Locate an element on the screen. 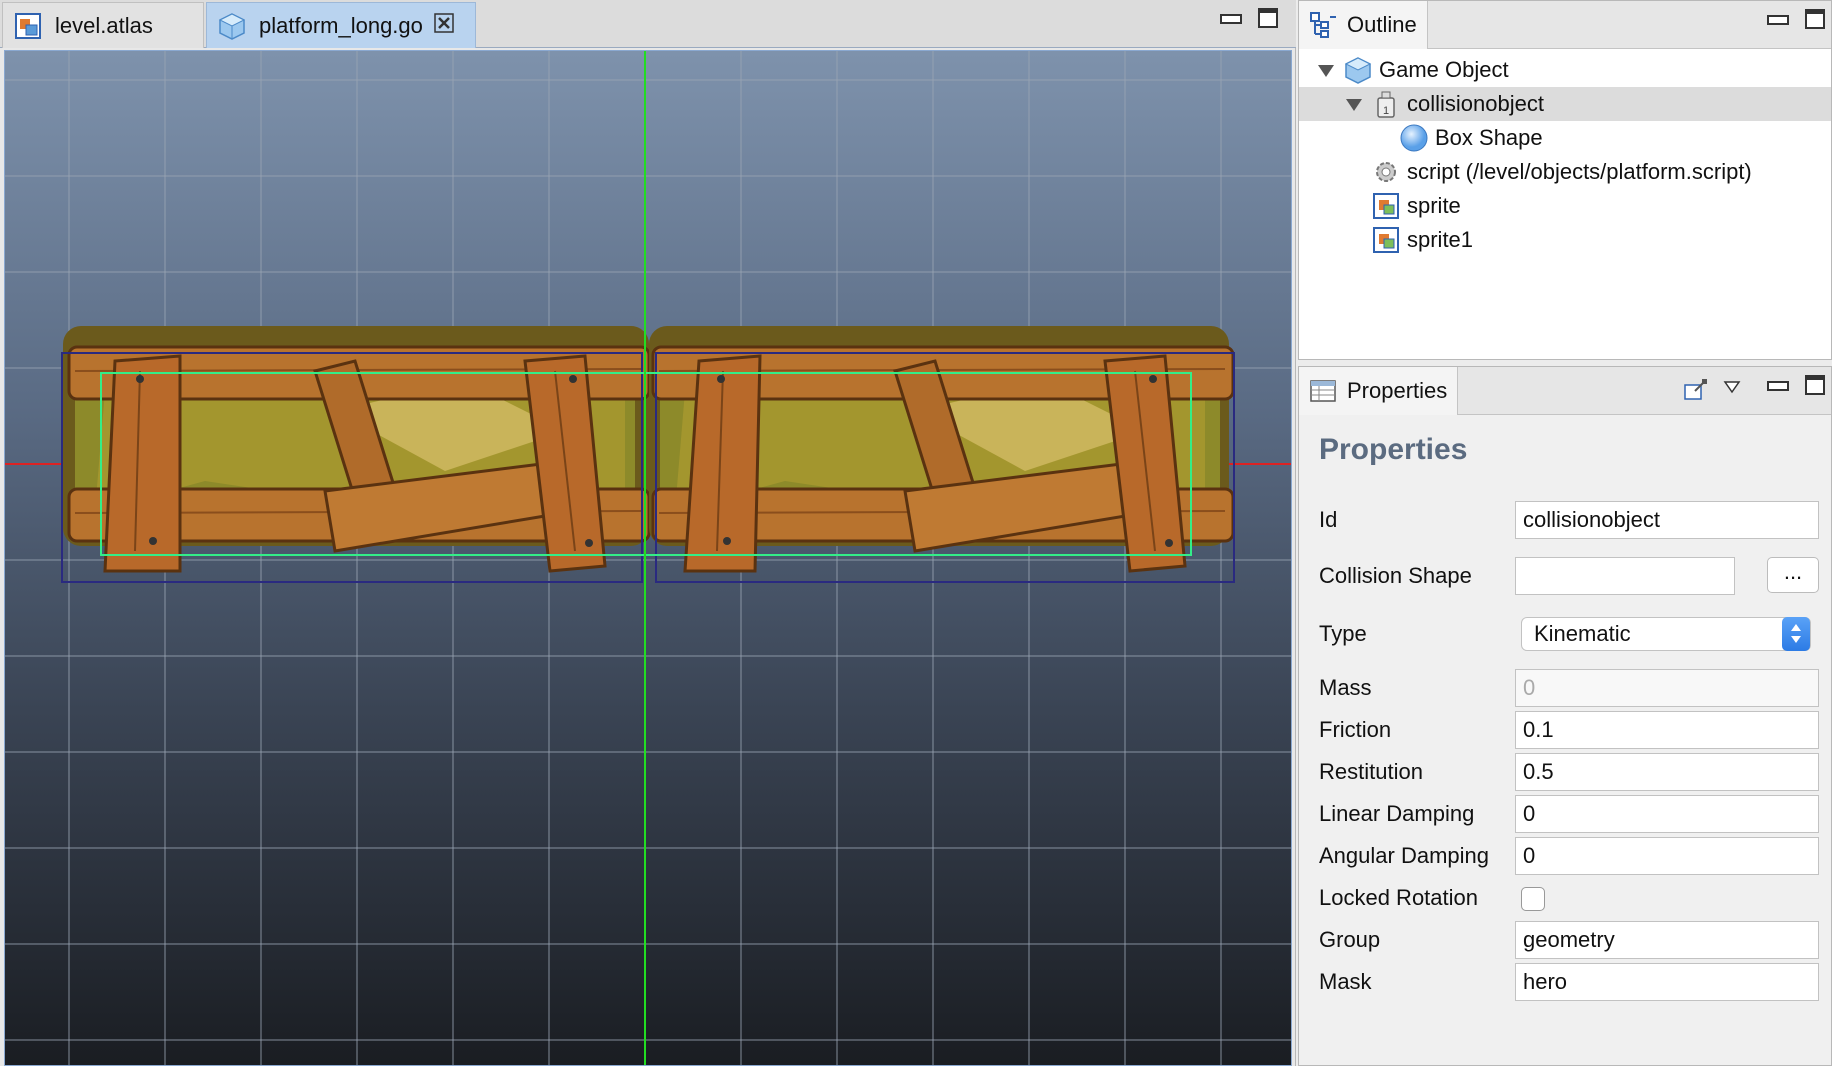 This screenshot has height=1066, width=1832. property-group: Group is located at coordinates (1574, 941).